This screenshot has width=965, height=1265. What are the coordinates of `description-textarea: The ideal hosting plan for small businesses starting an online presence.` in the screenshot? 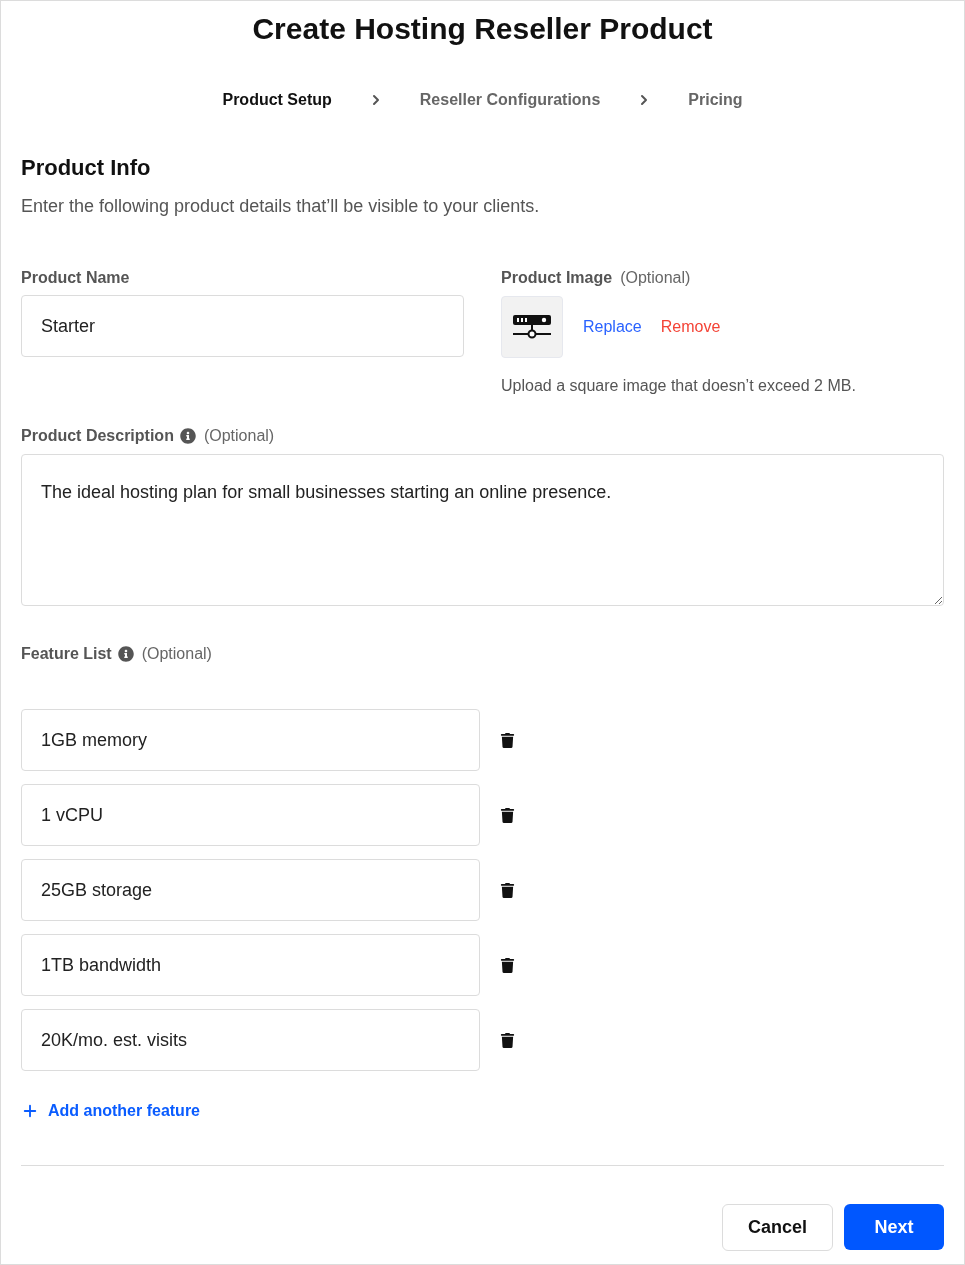 It's located at (482, 530).